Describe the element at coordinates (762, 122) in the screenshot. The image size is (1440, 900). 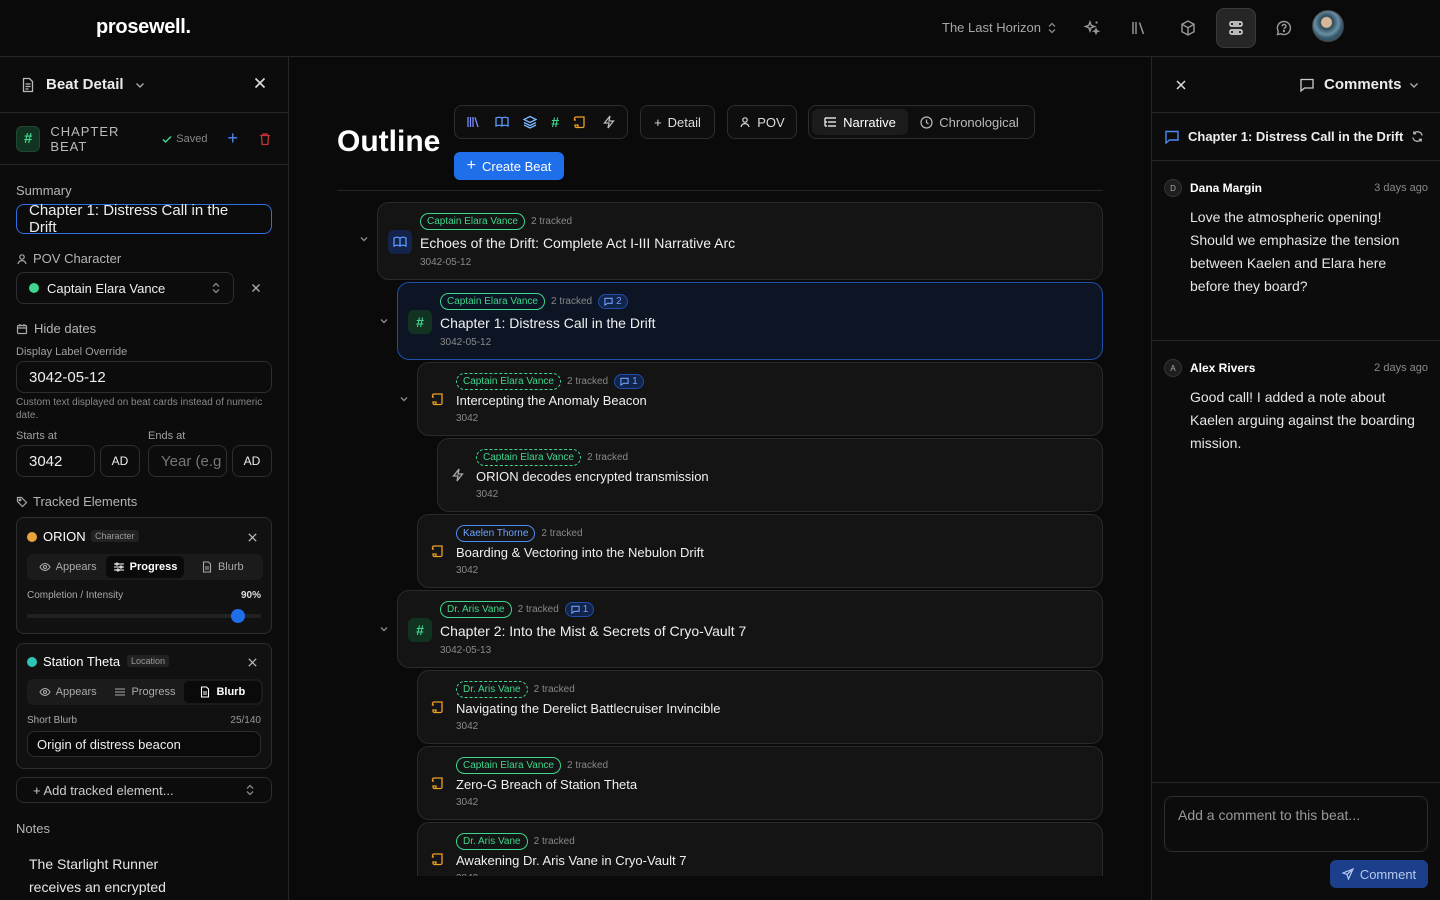
I see `pov-button: POV` at that location.